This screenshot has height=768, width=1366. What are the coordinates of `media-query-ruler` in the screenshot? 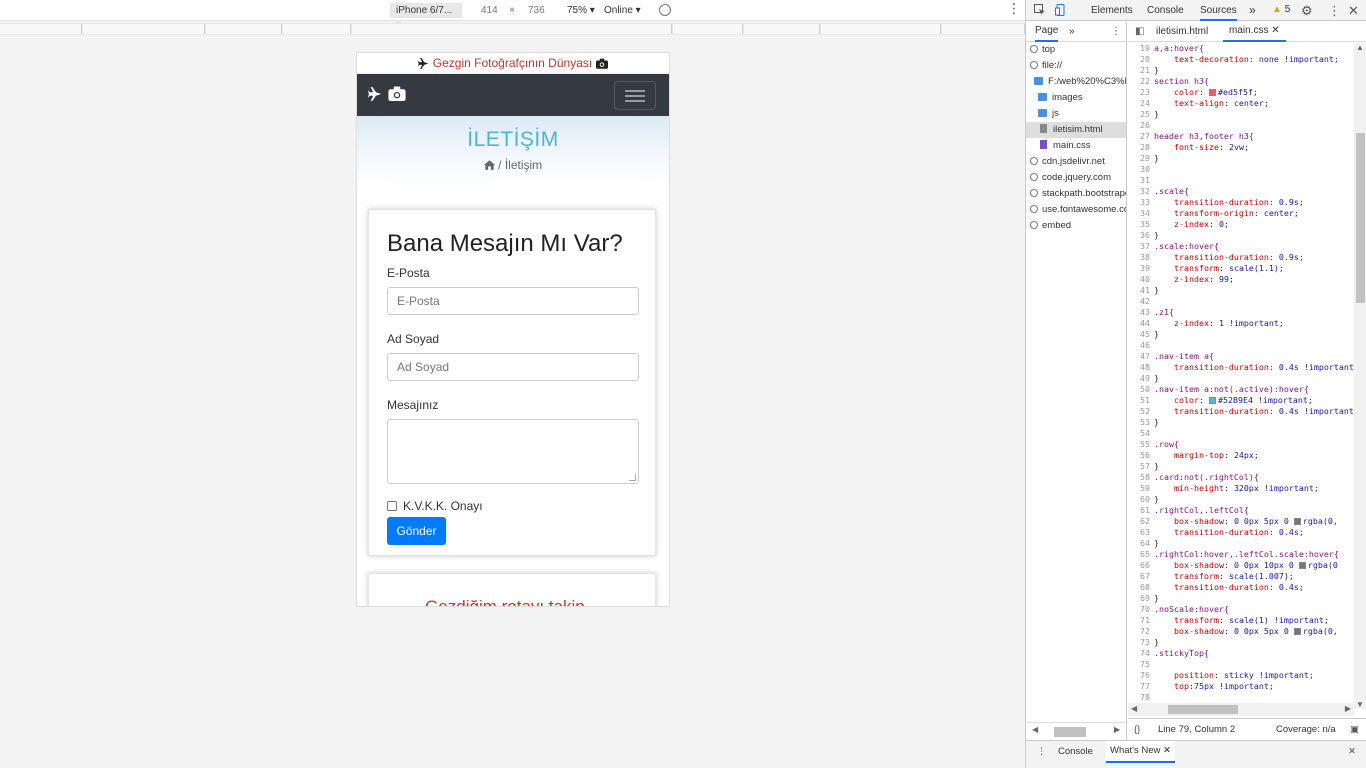 It's located at (512, 29).